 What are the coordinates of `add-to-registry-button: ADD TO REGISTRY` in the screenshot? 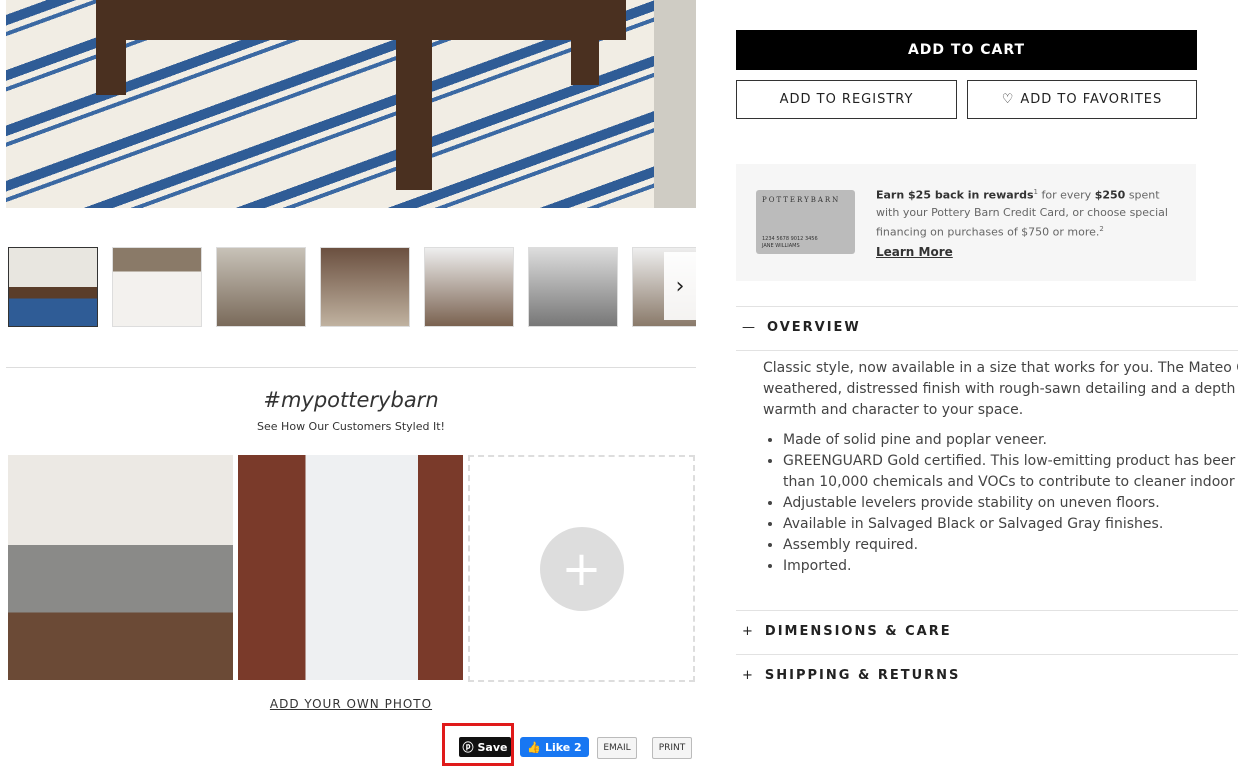 It's located at (846, 99).